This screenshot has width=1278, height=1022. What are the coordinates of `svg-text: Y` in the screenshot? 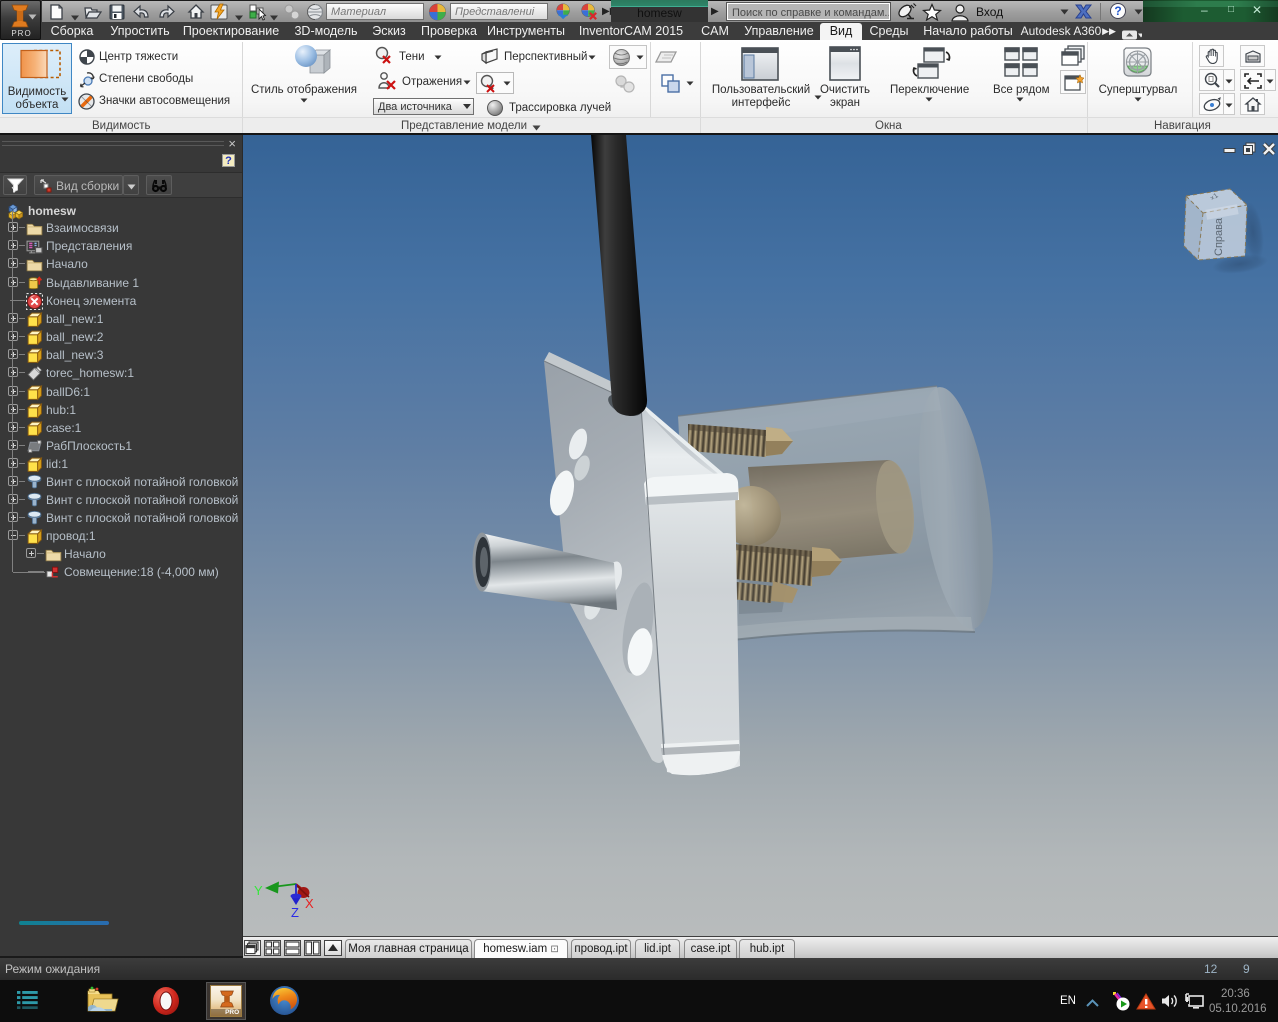 It's located at (258, 890).